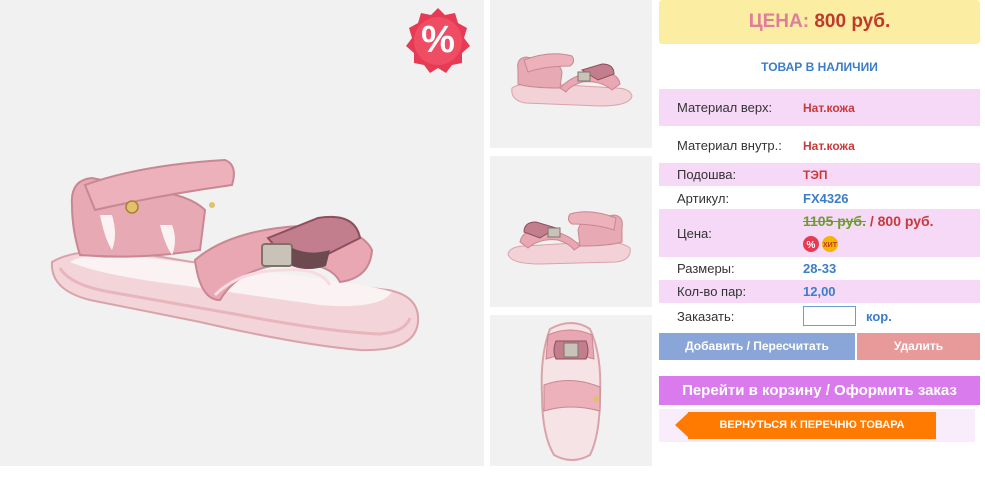  Describe the element at coordinates (812, 425) in the screenshot. I see `back-to-list-button: ВЕРНУТЬСЯ К ПЕРЕЧНЮ ТОВАРА` at that location.